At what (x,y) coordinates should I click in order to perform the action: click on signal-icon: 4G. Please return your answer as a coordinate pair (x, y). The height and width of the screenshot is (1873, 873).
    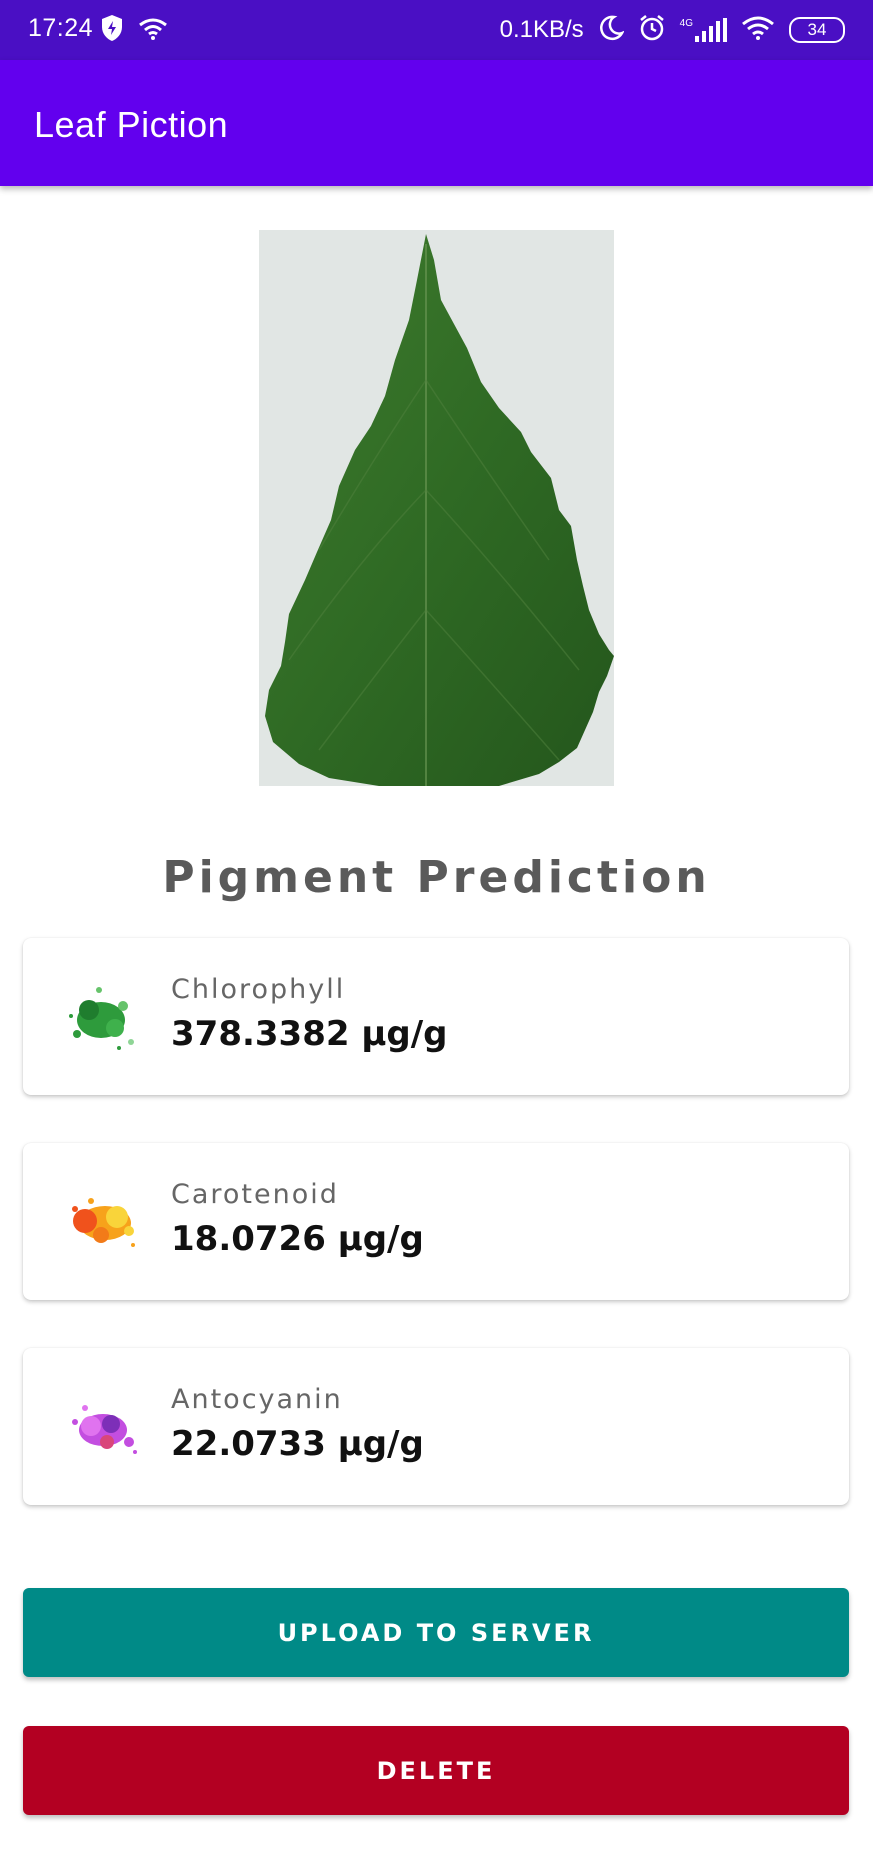
    Looking at the image, I should click on (703, 30).